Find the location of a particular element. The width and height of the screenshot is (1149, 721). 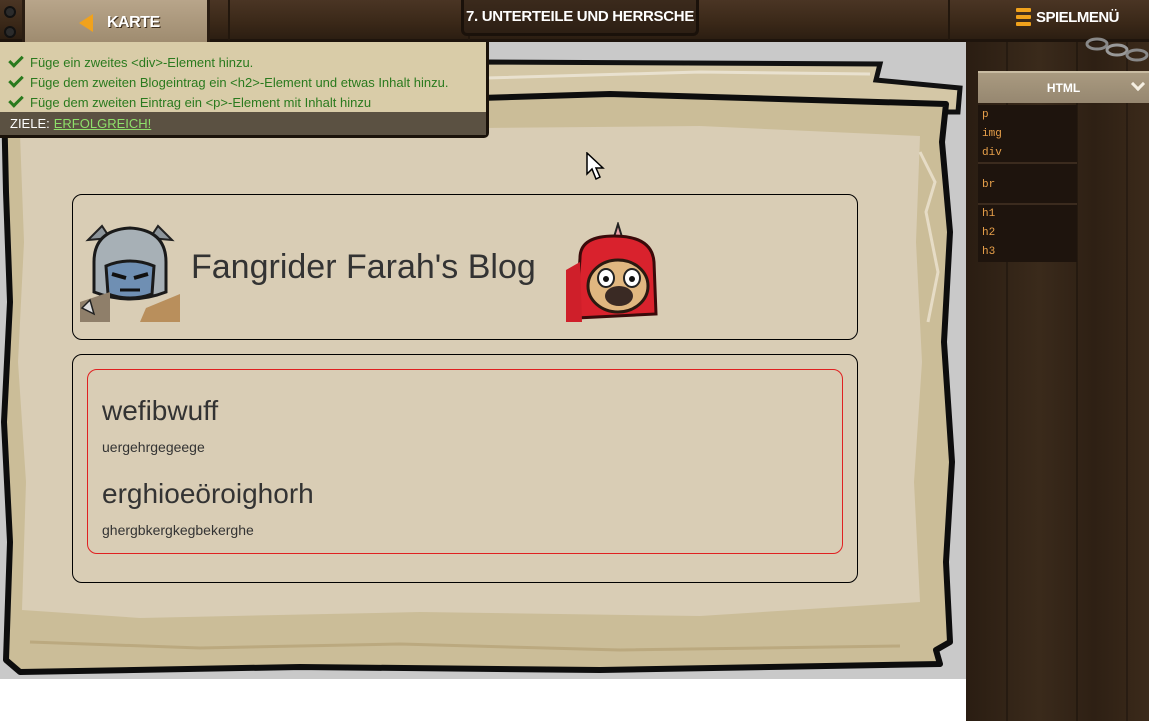

bottom-blank-area is located at coordinates (483, 700).